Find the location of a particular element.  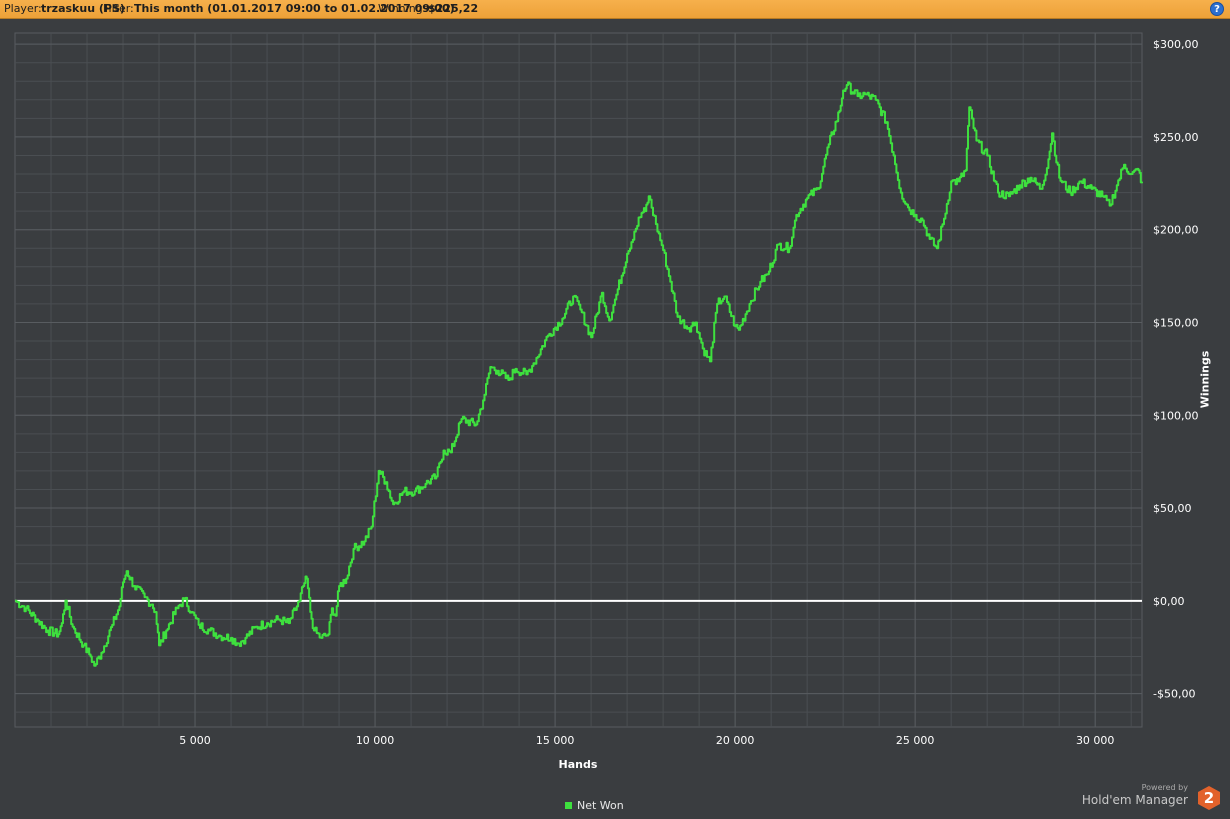

legend-label-net-won: Net Won is located at coordinates (600, 805).